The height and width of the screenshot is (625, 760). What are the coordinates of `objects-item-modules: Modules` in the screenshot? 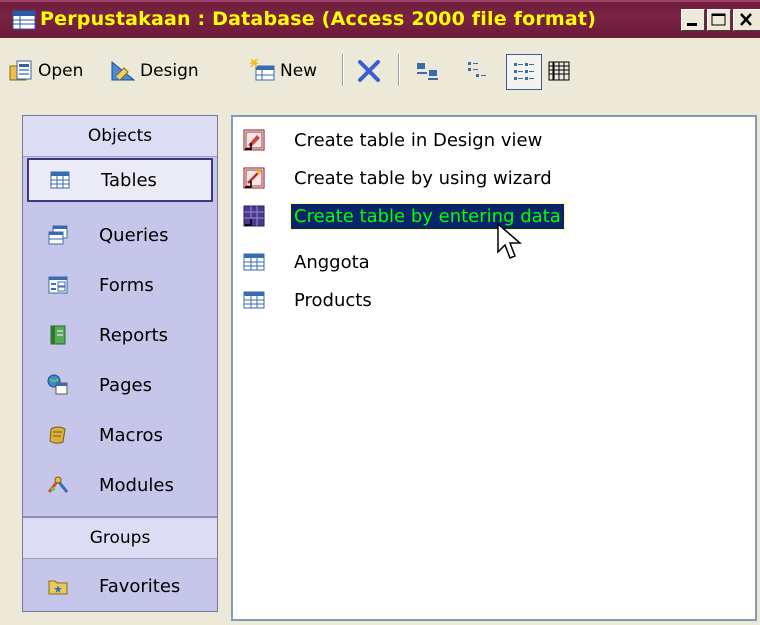 It's located at (120, 485).